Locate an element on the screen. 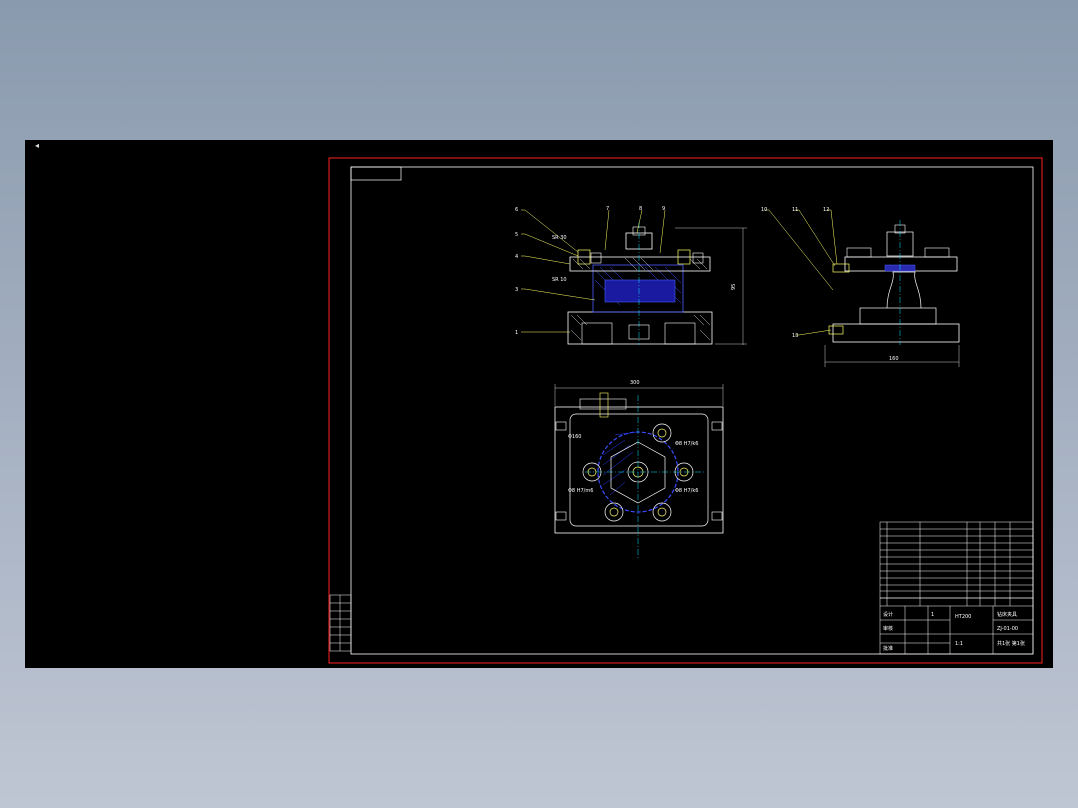 The image size is (1078, 808). label-left: Φ8 H7/m6 is located at coordinates (580, 491).